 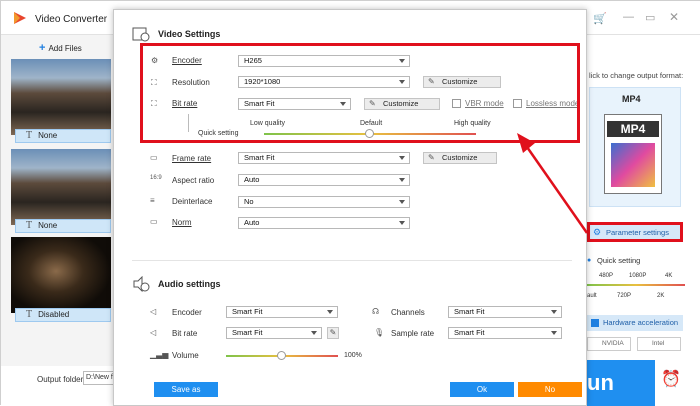 I want to click on run-button: un, so click(x=620, y=383).